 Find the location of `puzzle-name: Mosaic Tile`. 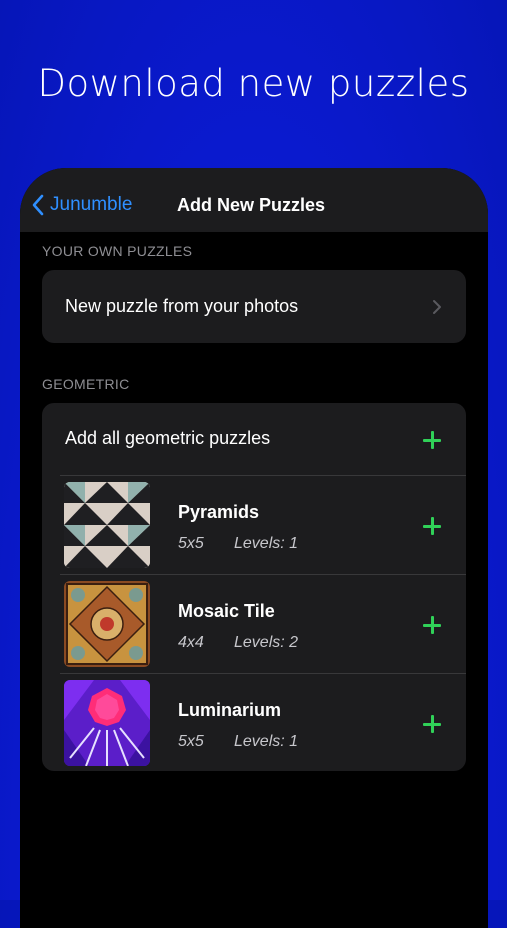

puzzle-name: Mosaic Tile is located at coordinates (226, 611).